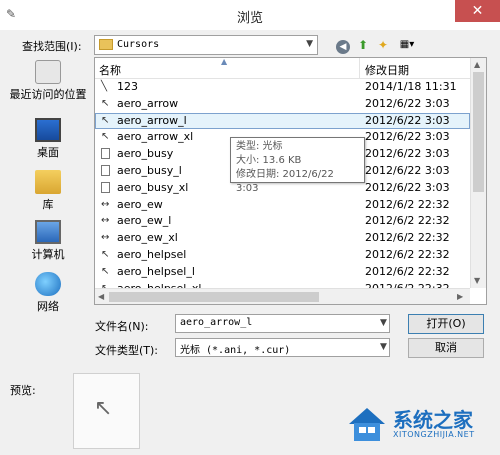 The height and width of the screenshot is (455, 500). What do you see at coordinates (446, 348) in the screenshot?
I see `cancel-button: 取消` at bounding box center [446, 348].